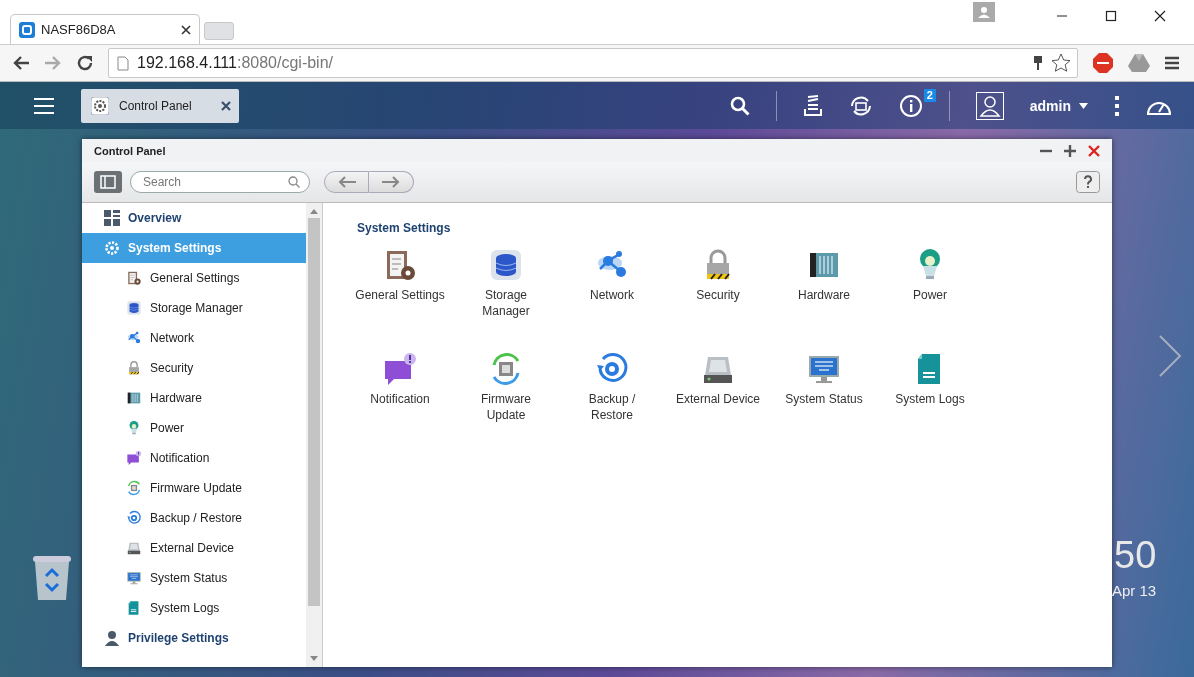  Describe the element at coordinates (812, 105) in the screenshot. I see `stack-icon` at that location.